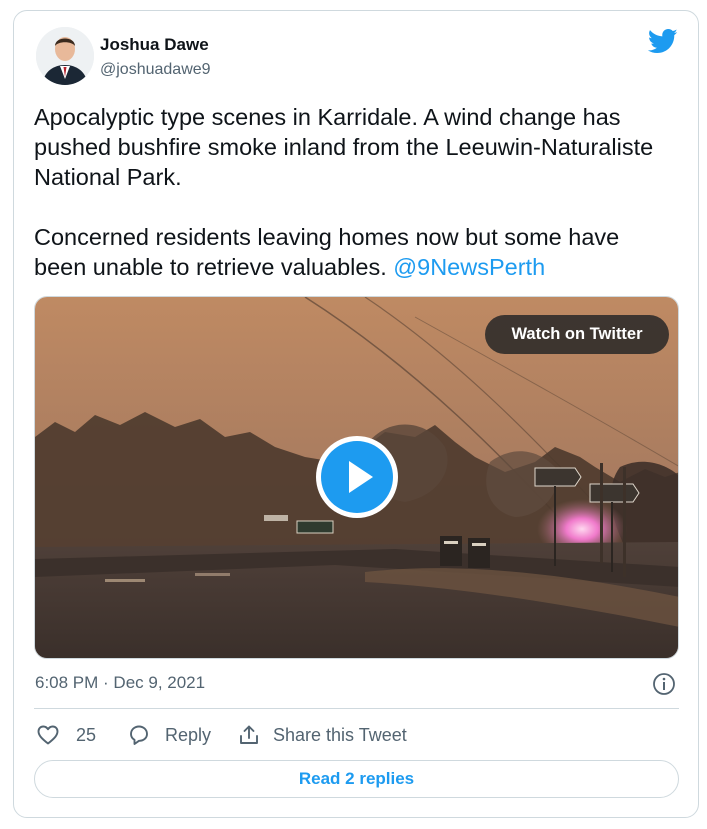 This screenshot has width=707, height=829. What do you see at coordinates (469, 267) in the screenshot?
I see `mention-link: @9NewsPerth` at bounding box center [469, 267].